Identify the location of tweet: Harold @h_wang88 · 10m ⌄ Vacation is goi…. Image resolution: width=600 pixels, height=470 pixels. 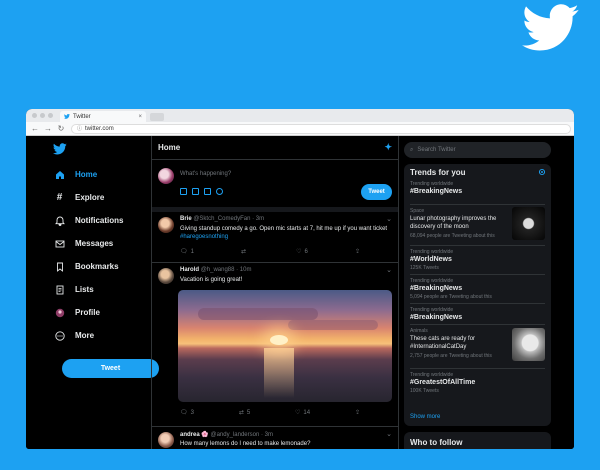
(275, 345).